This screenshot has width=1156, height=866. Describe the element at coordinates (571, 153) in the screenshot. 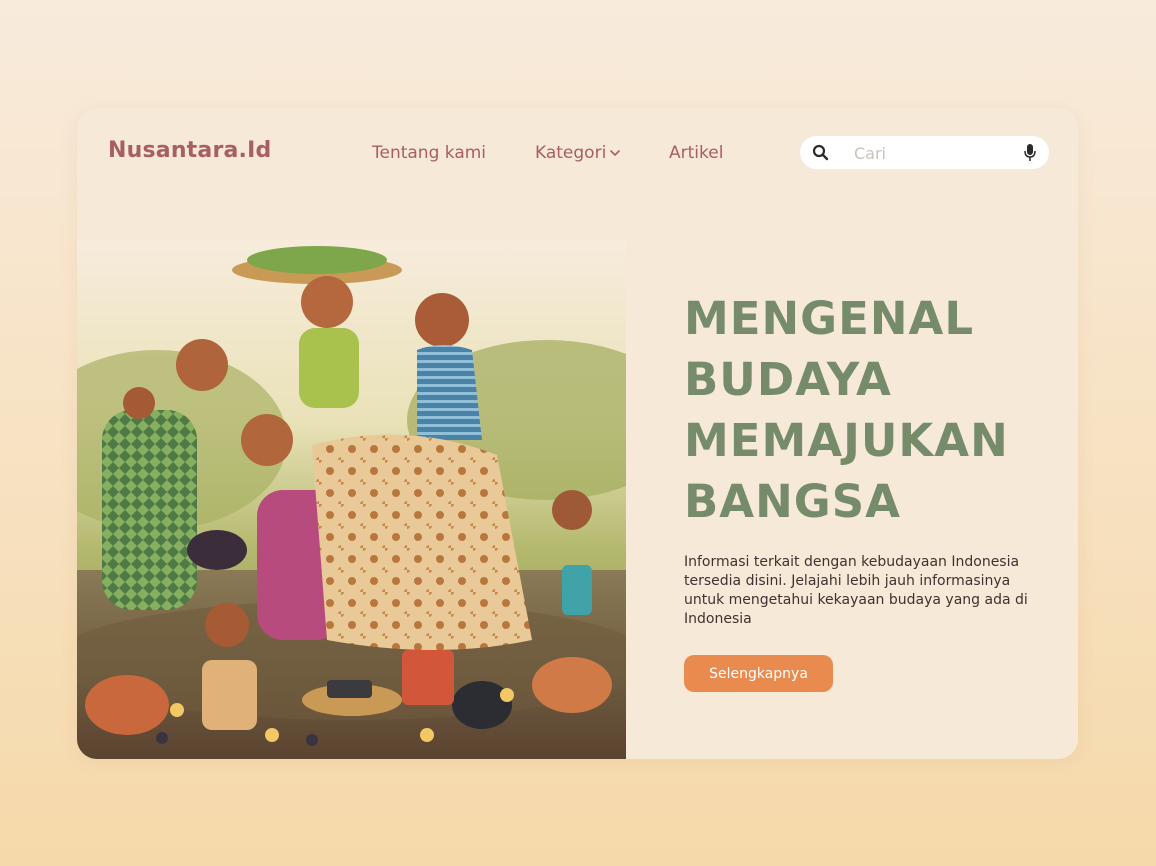

I see `nav-kategori-label: Kategori` at that location.